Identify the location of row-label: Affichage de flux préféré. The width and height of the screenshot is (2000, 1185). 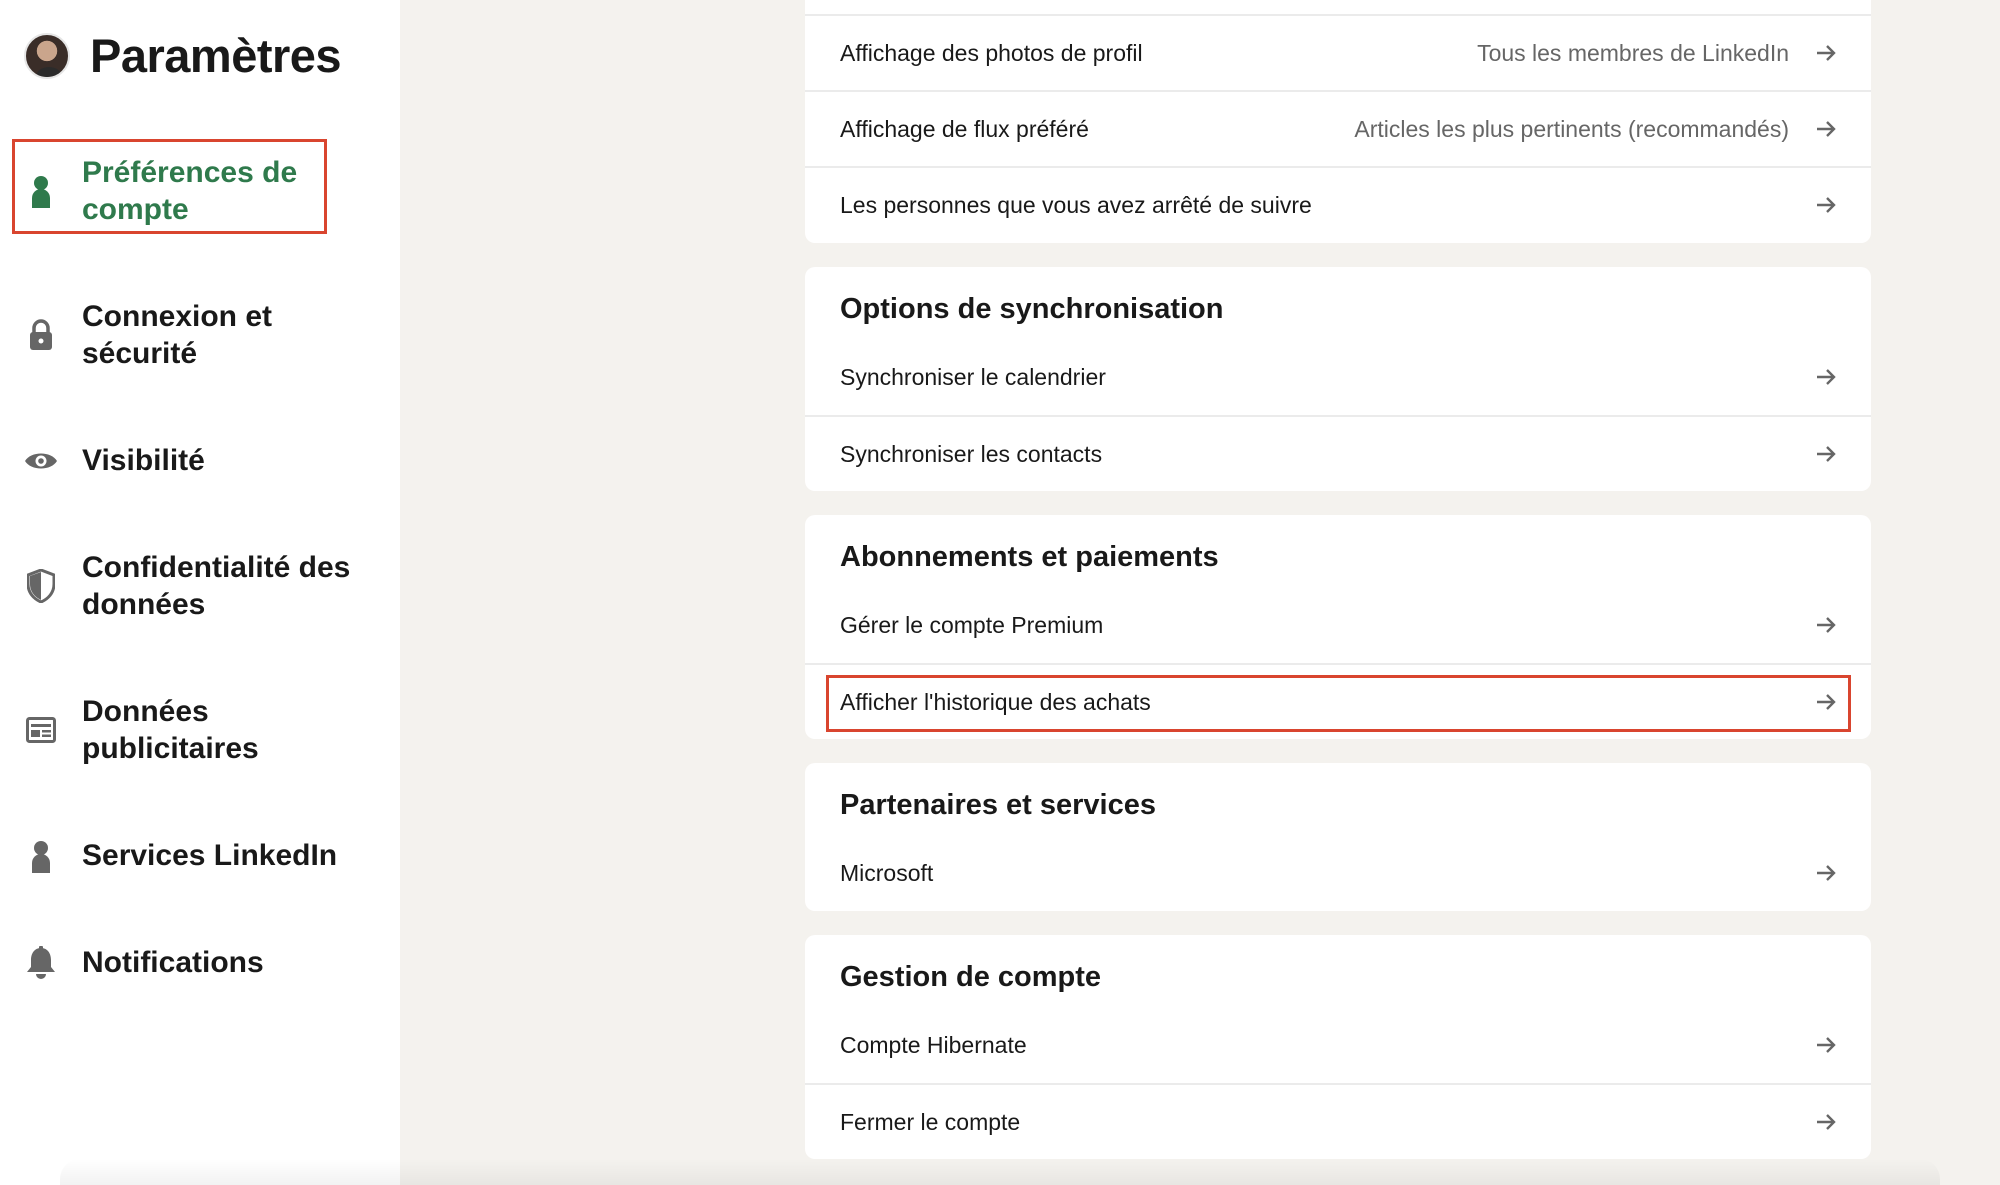
(964, 128).